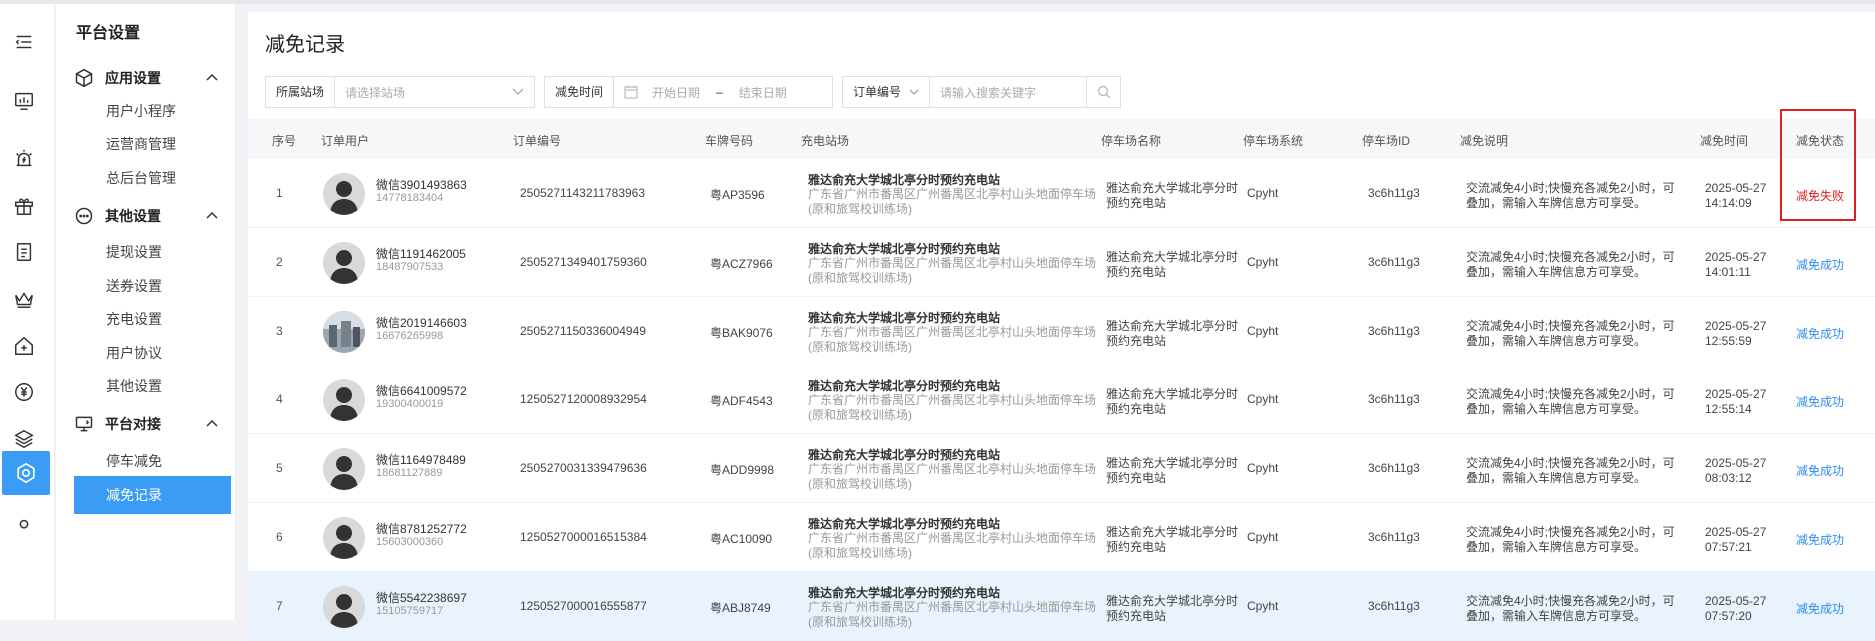 The width and height of the screenshot is (1875, 641). What do you see at coordinates (421, 391) in the screenshot?
I see `user-name: 微信6641009572` at bounding box center [421, 391].